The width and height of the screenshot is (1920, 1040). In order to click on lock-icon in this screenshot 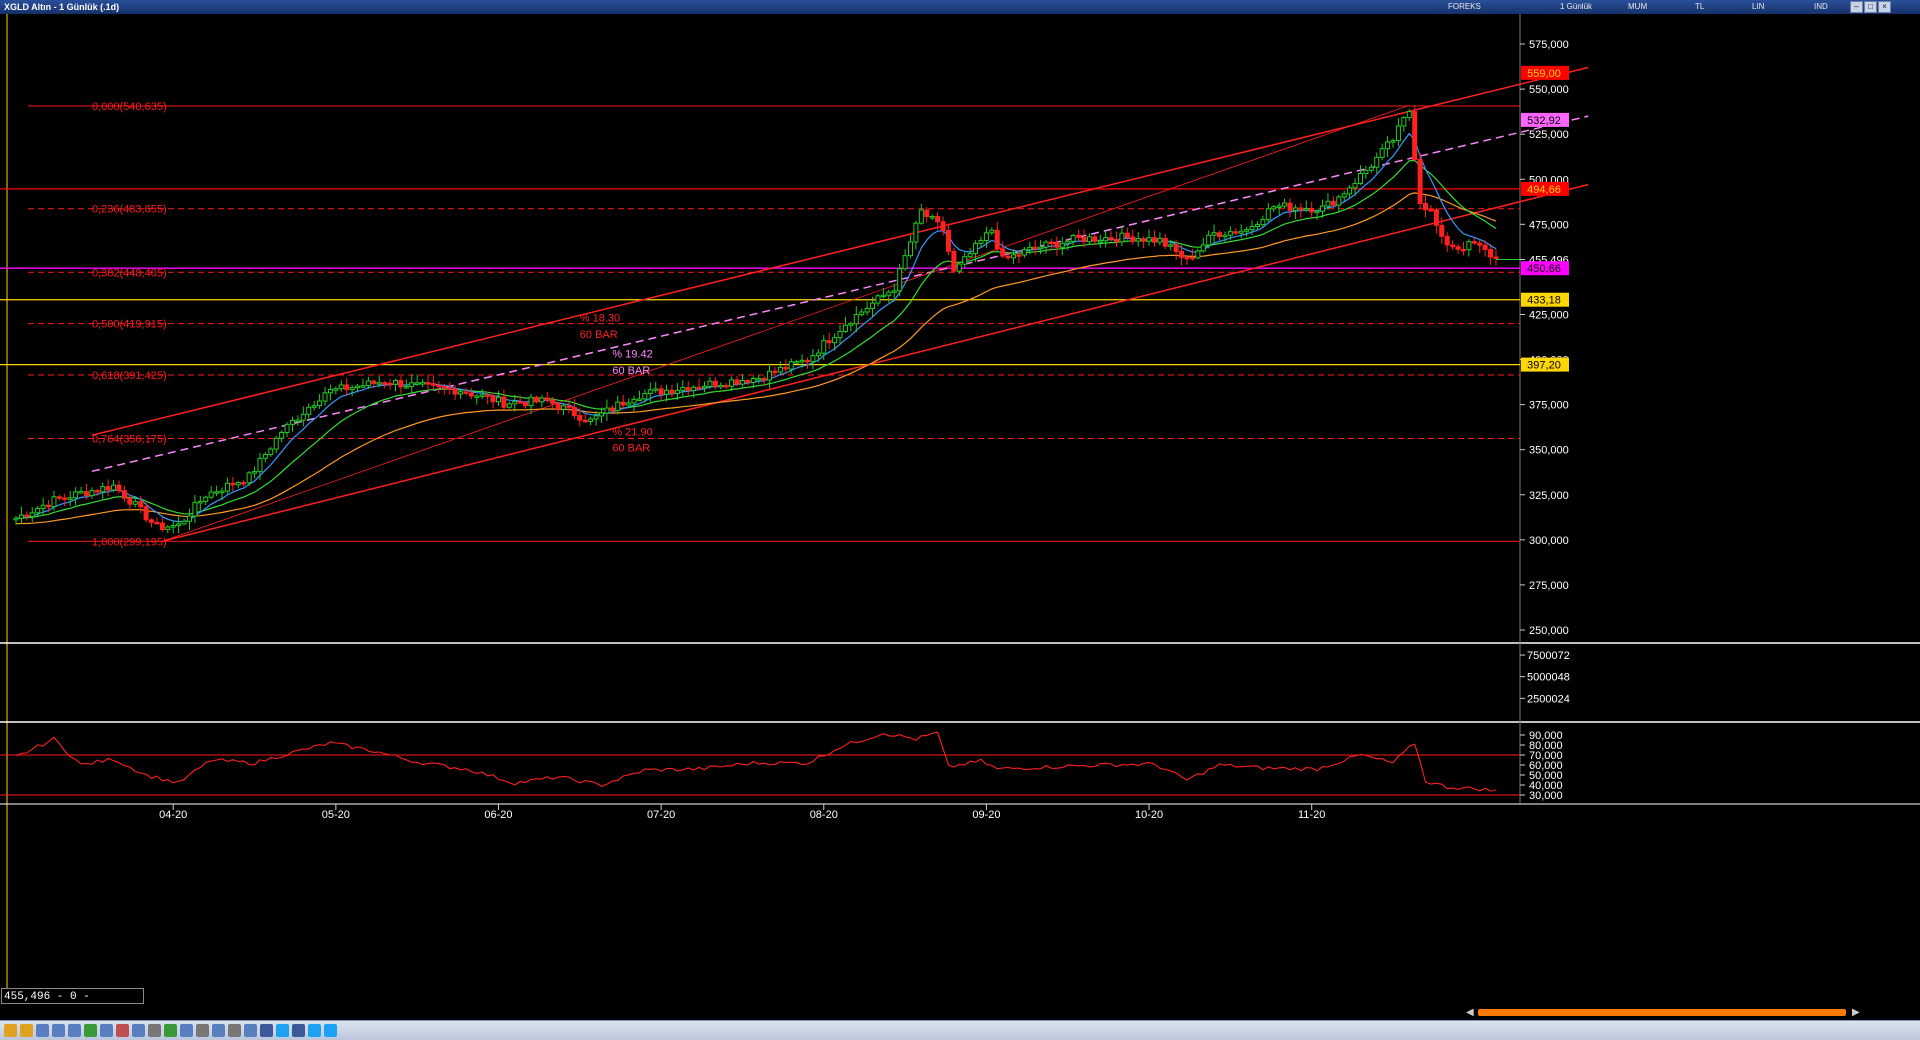, I will do `click(234, 1030)`.